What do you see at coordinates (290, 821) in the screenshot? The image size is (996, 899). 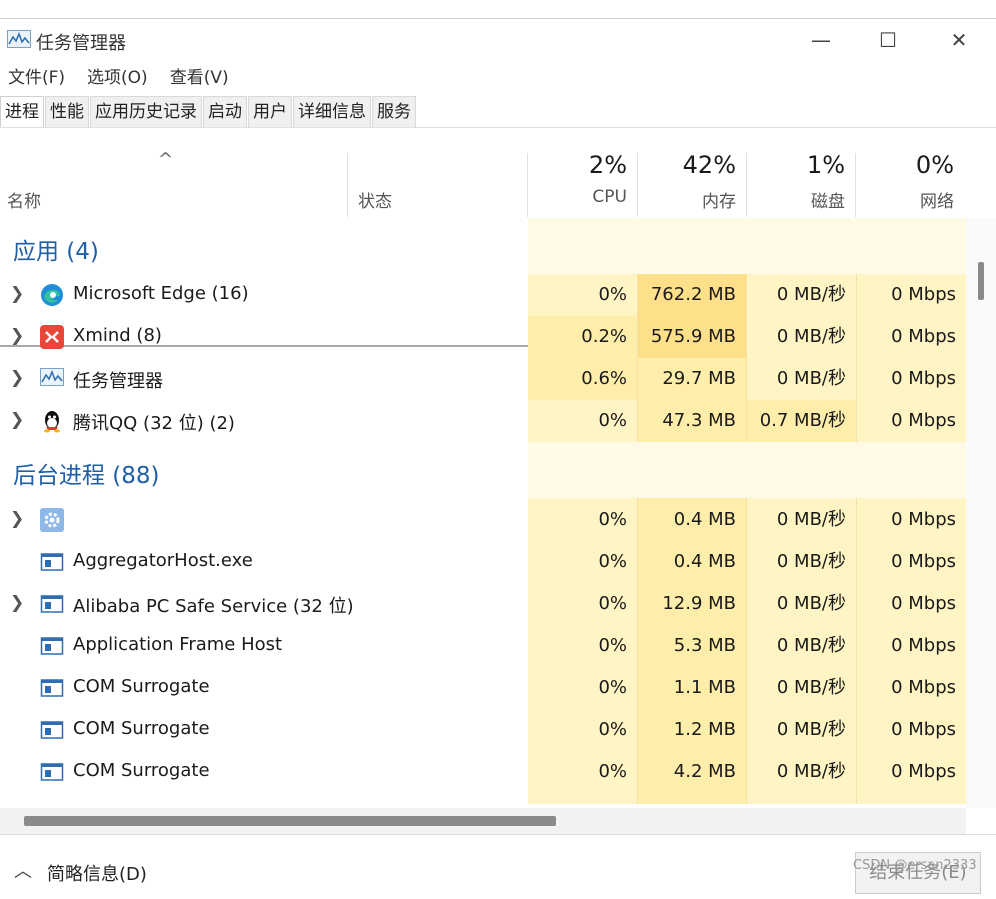 I see `horizontal-scroll-thumb` at bounding box center [290, 821].